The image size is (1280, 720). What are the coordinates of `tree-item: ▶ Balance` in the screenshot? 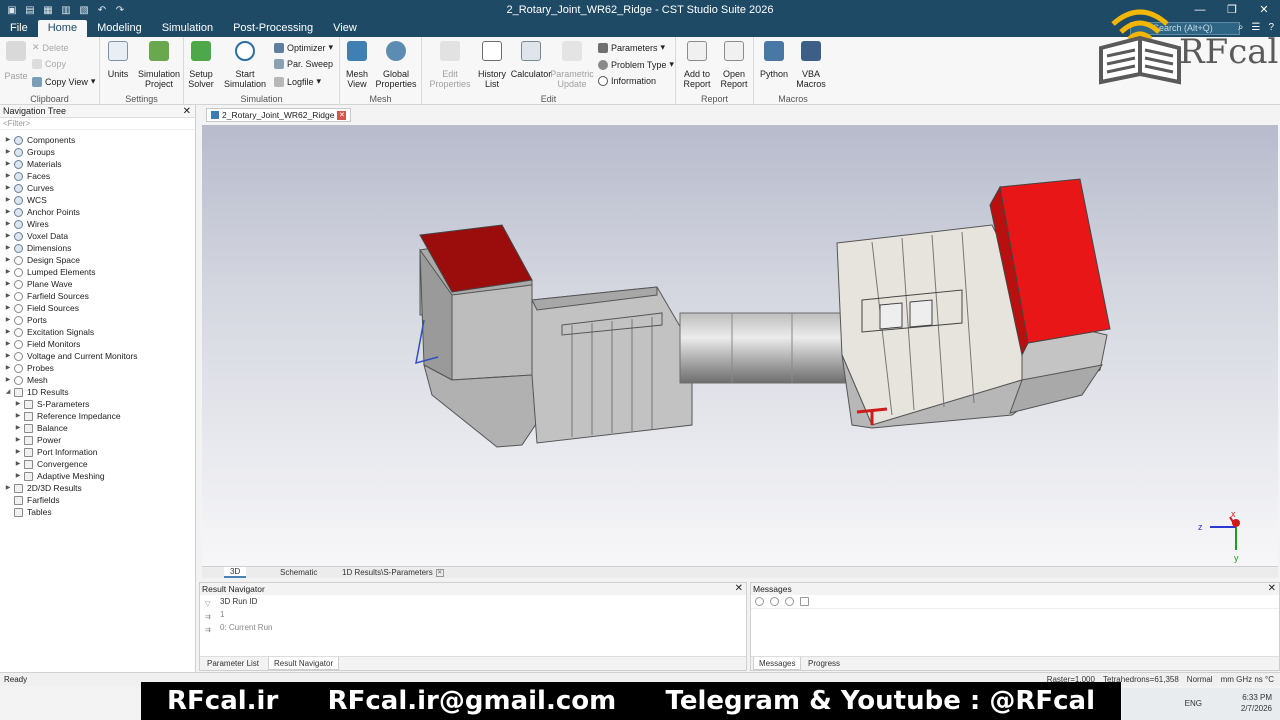 It's located at (97, 428).